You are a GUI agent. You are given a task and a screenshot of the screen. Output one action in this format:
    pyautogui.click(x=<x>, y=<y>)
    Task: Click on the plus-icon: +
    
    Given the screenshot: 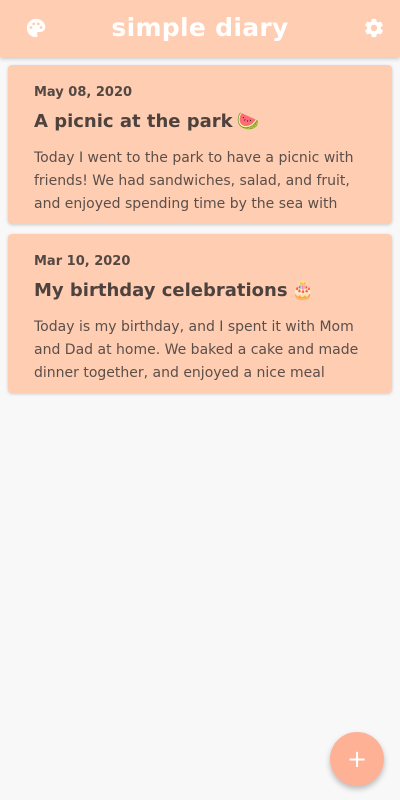 What is the action you would take?
    pyautogui.click(x=357, y=759)
    